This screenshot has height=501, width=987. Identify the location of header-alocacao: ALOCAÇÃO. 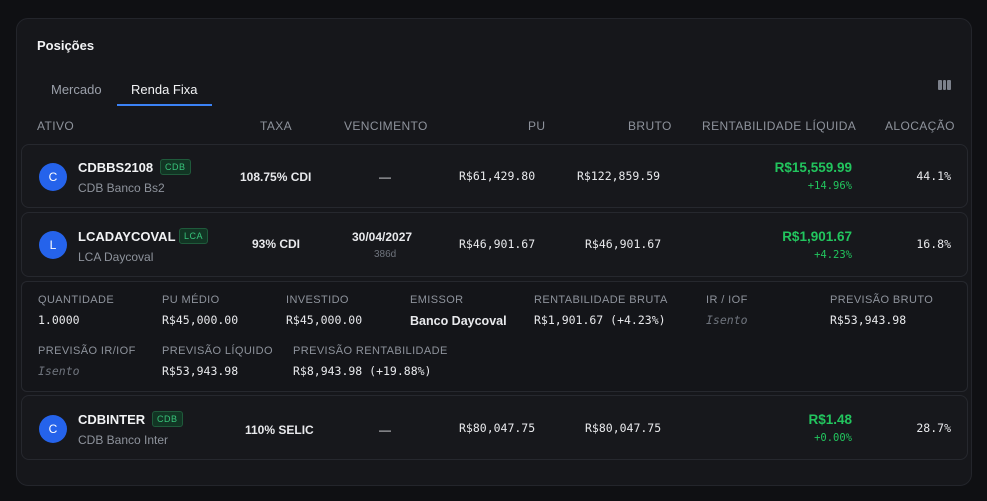
(920, 126).